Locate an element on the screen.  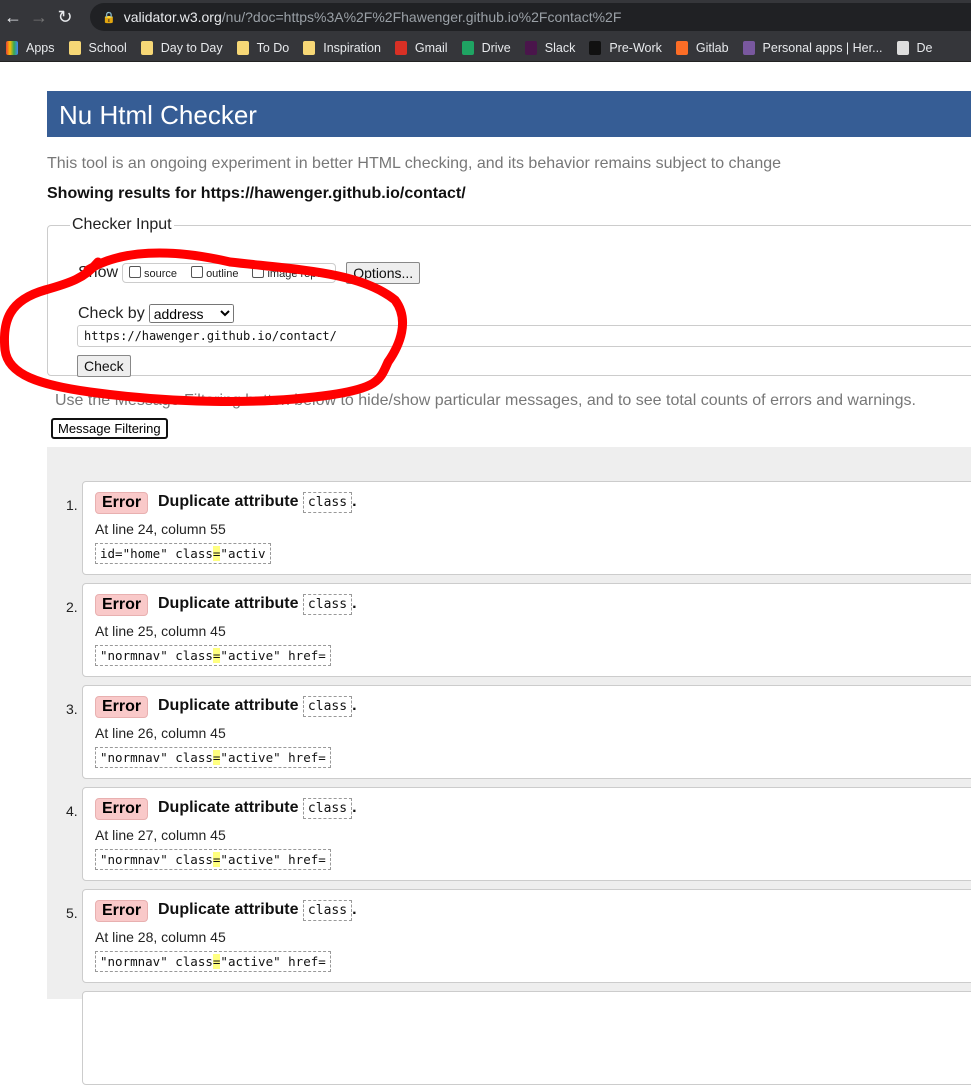
image-report-label: image report is located at coordinates (298, 274).